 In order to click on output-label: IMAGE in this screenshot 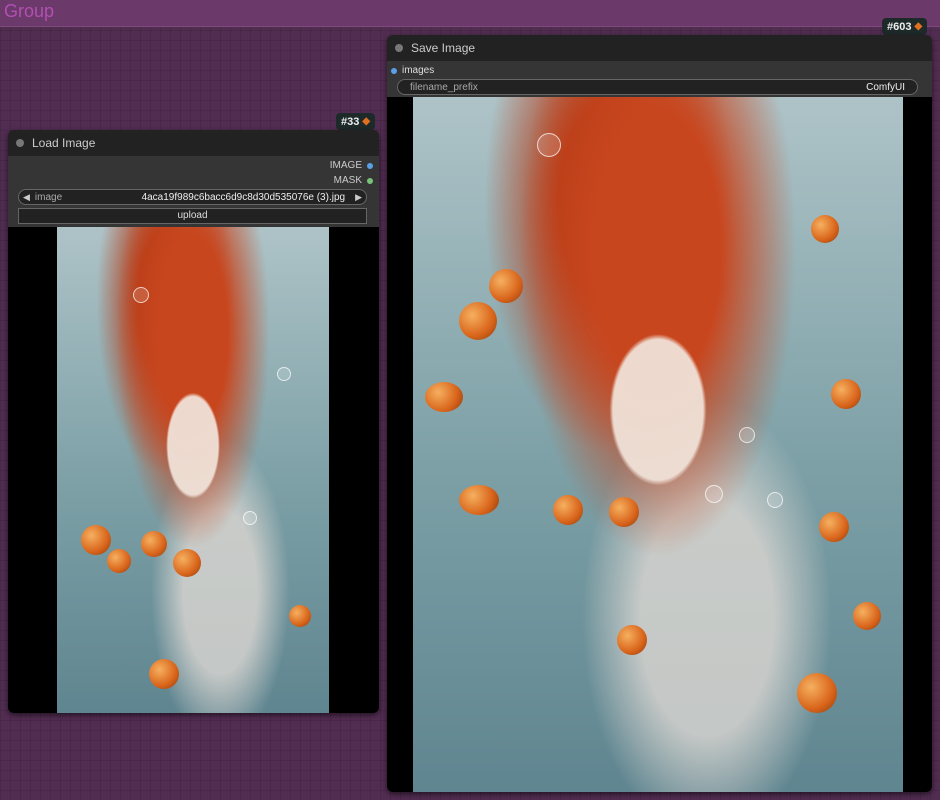, I will do `click(345, 165)`.